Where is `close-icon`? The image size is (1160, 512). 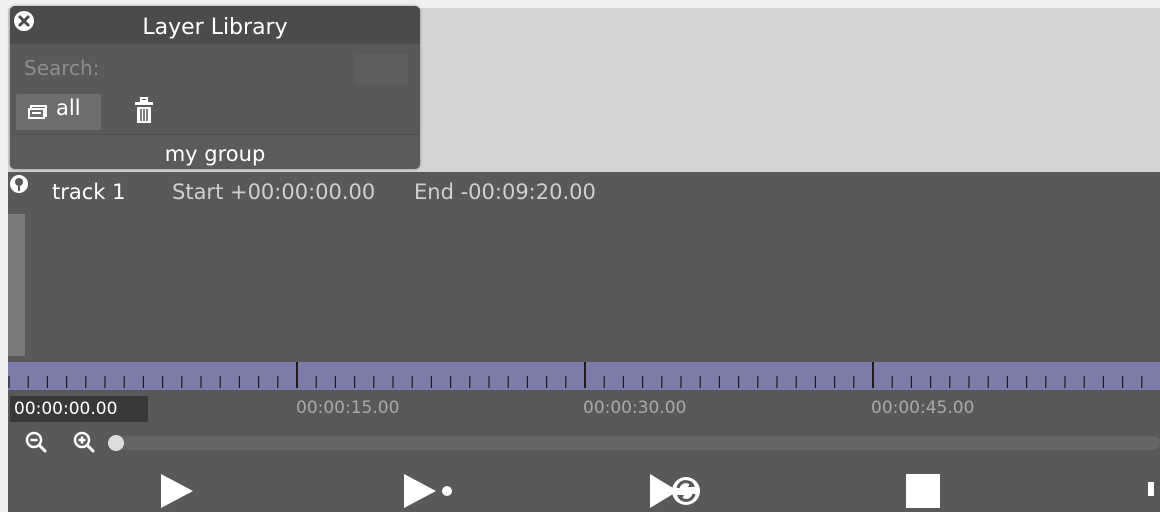 close-icon is located at coordinates (24, 21).